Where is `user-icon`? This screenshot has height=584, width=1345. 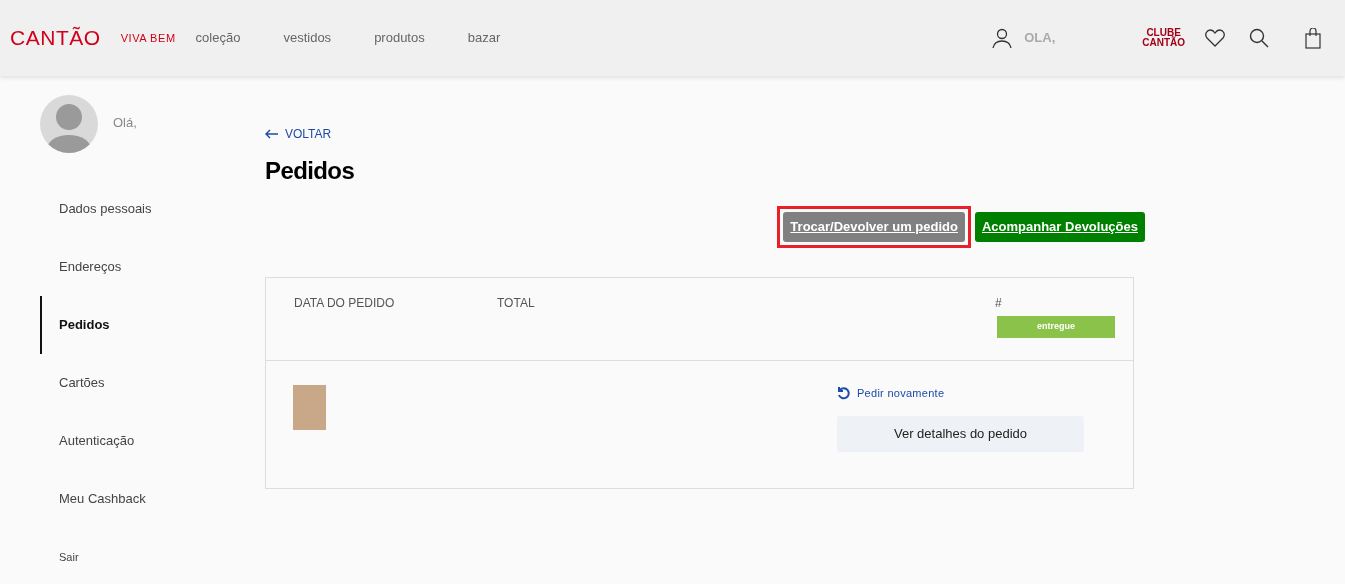
user-icon is located at coordinates (1002, 38).